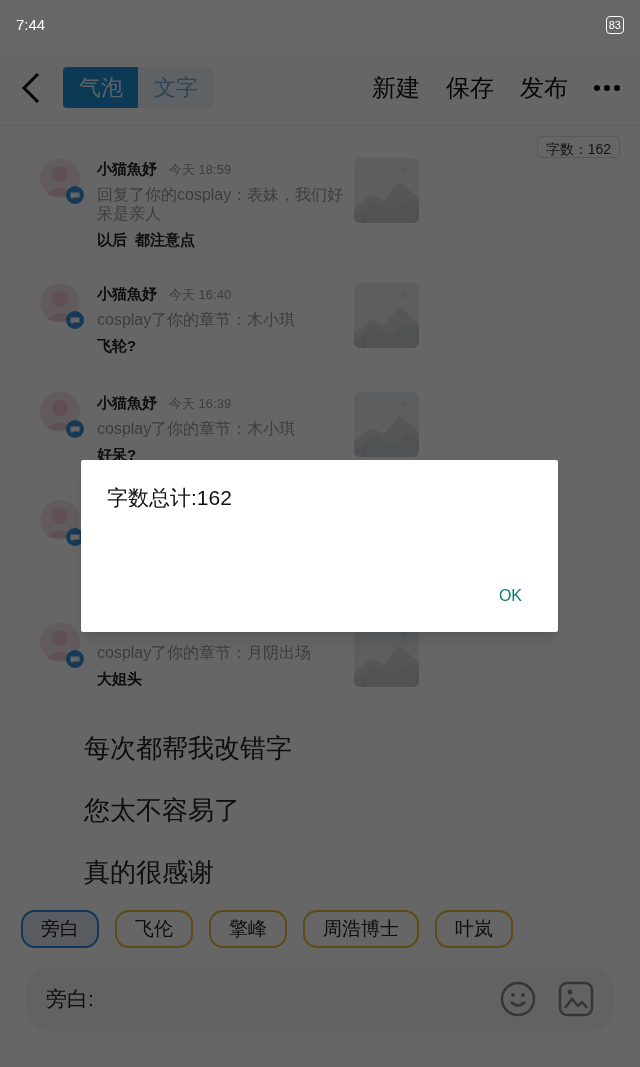  I want to click on ok-button: OK, so click(510, 596).